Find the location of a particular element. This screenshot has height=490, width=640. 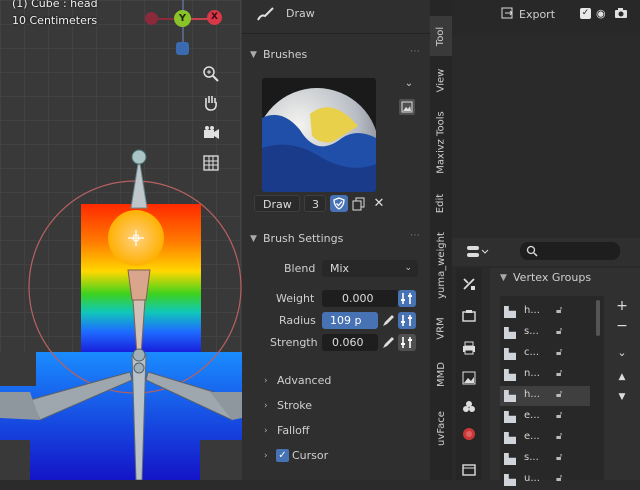

properties-search-field is located at coordinates (570, 251).